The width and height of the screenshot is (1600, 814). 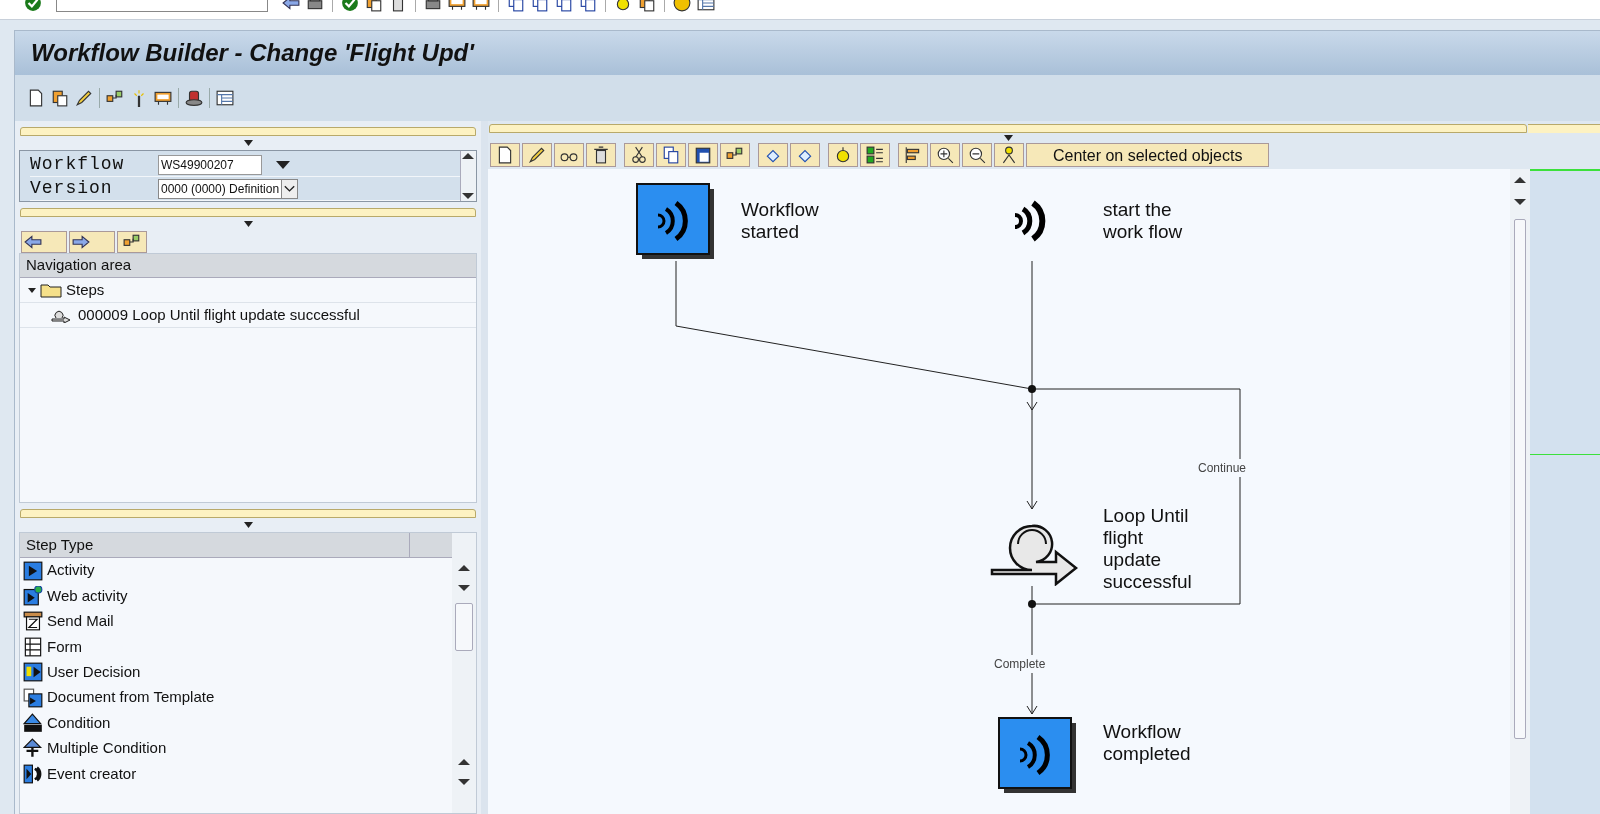 What do you see at coordinates (780, 221) in the screenshot?
I see `node-label: Workflow started` at bounding box center [780, 221].